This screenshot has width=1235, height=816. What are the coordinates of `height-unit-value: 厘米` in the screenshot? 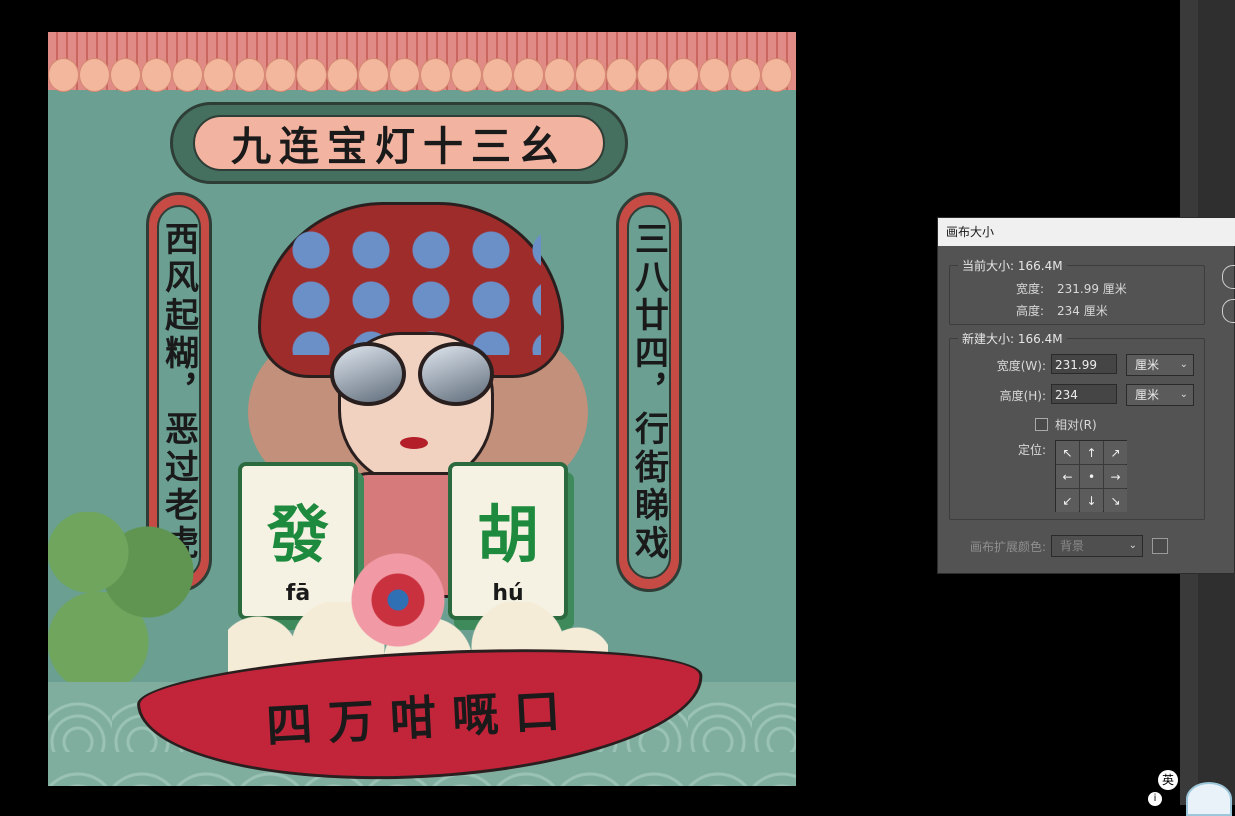 It's located at (1147, 395).